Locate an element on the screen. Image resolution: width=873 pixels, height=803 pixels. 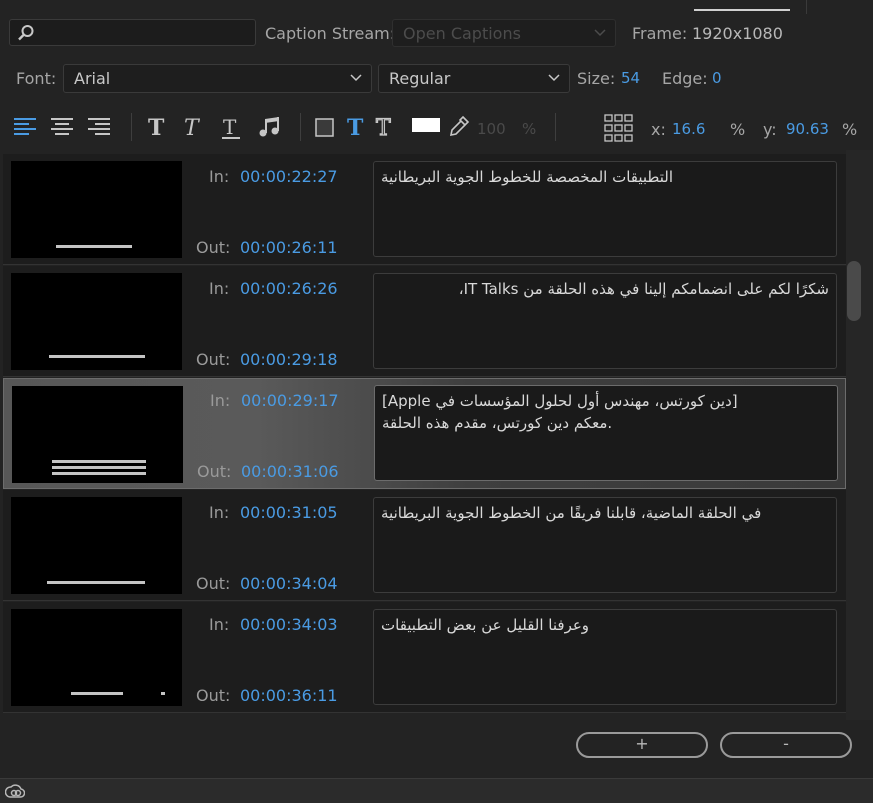
edge-text-icon: T is located at coordinates (383, 127).